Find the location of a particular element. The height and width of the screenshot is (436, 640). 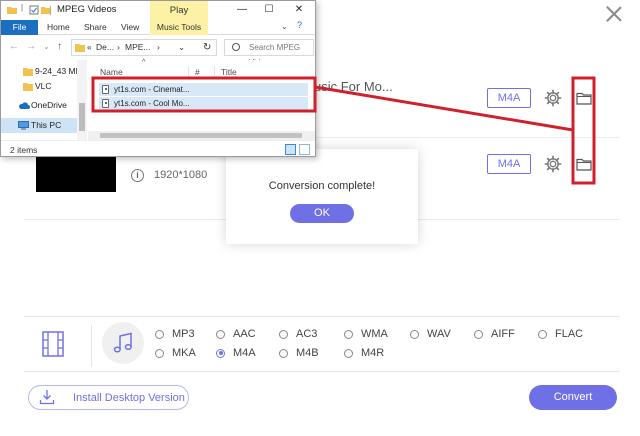

nav-item-onedrive: OneDrive is located at coordinates (44, 105).